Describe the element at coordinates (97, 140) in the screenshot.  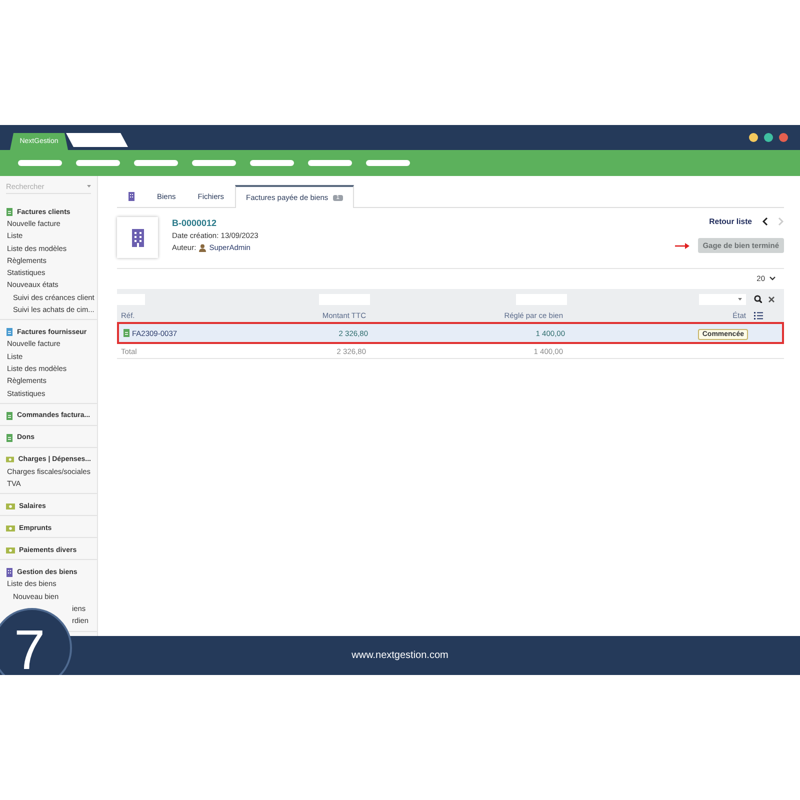
I see `browser-tab` at that location.